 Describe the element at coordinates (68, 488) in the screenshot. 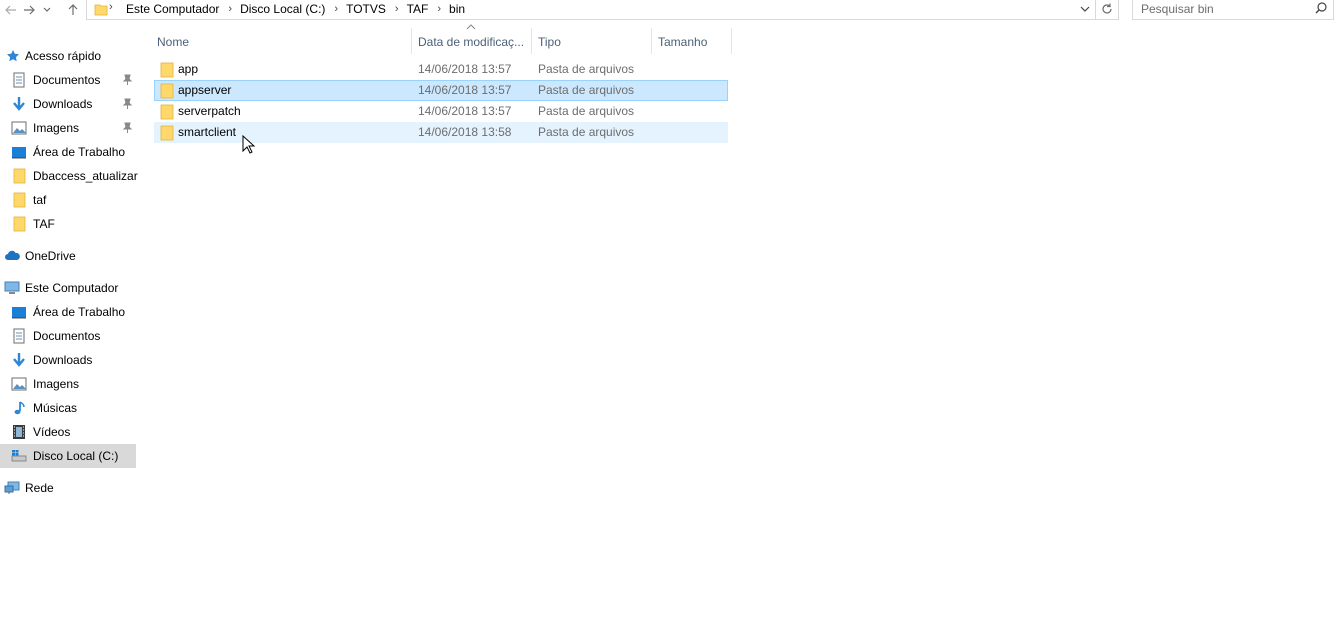

I see `nav-network: Rede` at that location.